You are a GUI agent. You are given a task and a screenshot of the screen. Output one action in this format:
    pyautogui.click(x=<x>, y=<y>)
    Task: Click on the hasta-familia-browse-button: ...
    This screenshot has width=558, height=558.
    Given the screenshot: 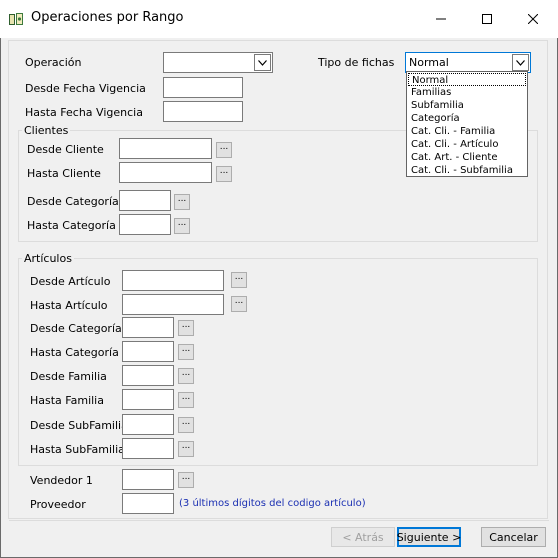 What is the action you would take?
    pyautogui.click(x=186, y=400)
    